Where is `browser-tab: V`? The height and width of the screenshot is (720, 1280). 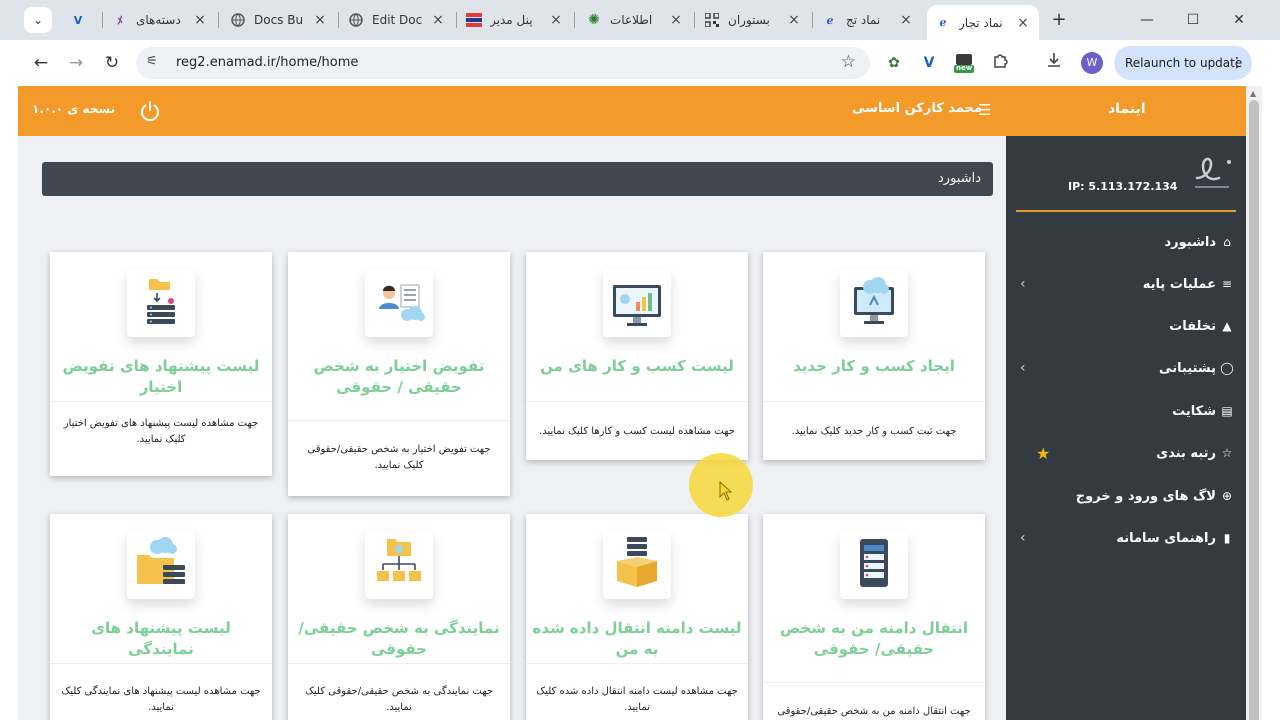
browser-tab: V is located at coordinates (82, 20).